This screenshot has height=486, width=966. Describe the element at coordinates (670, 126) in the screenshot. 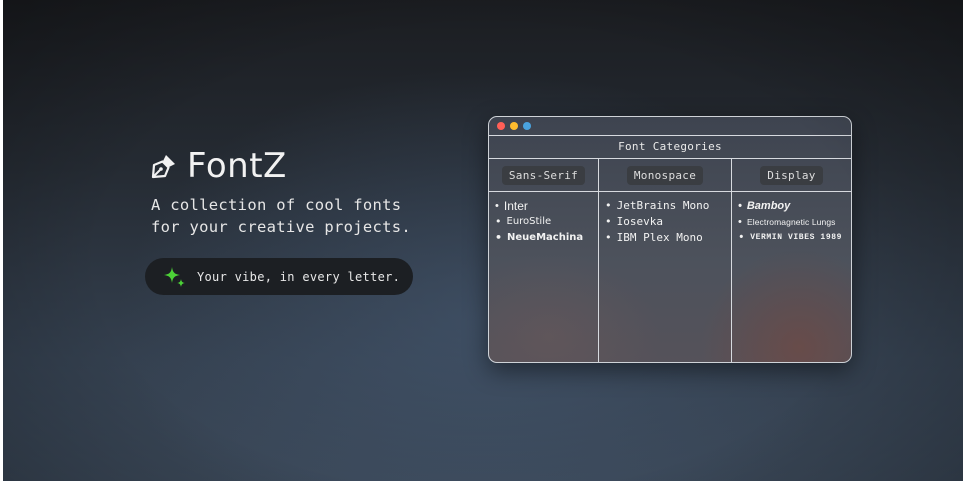

I see `window-title-bar` at that location.